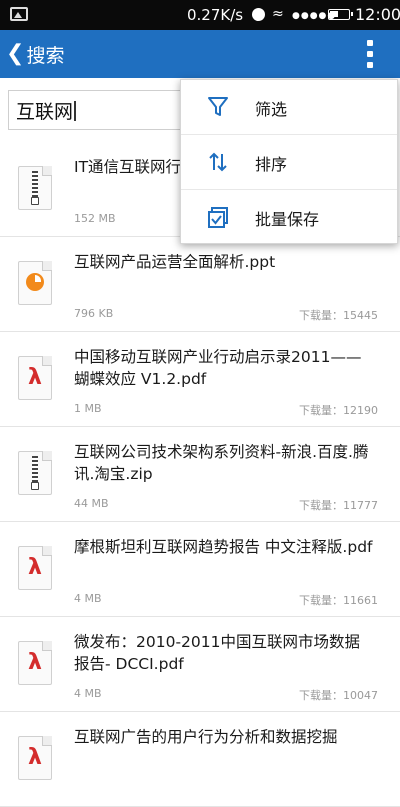 This screenshot has height=807, width=400. What do you see at coordinates (200, 759) in the screenshot?
I see `result-item: λ 互联网广告的用户行为分析和数据挖掘` at bounding box center [200, 759].